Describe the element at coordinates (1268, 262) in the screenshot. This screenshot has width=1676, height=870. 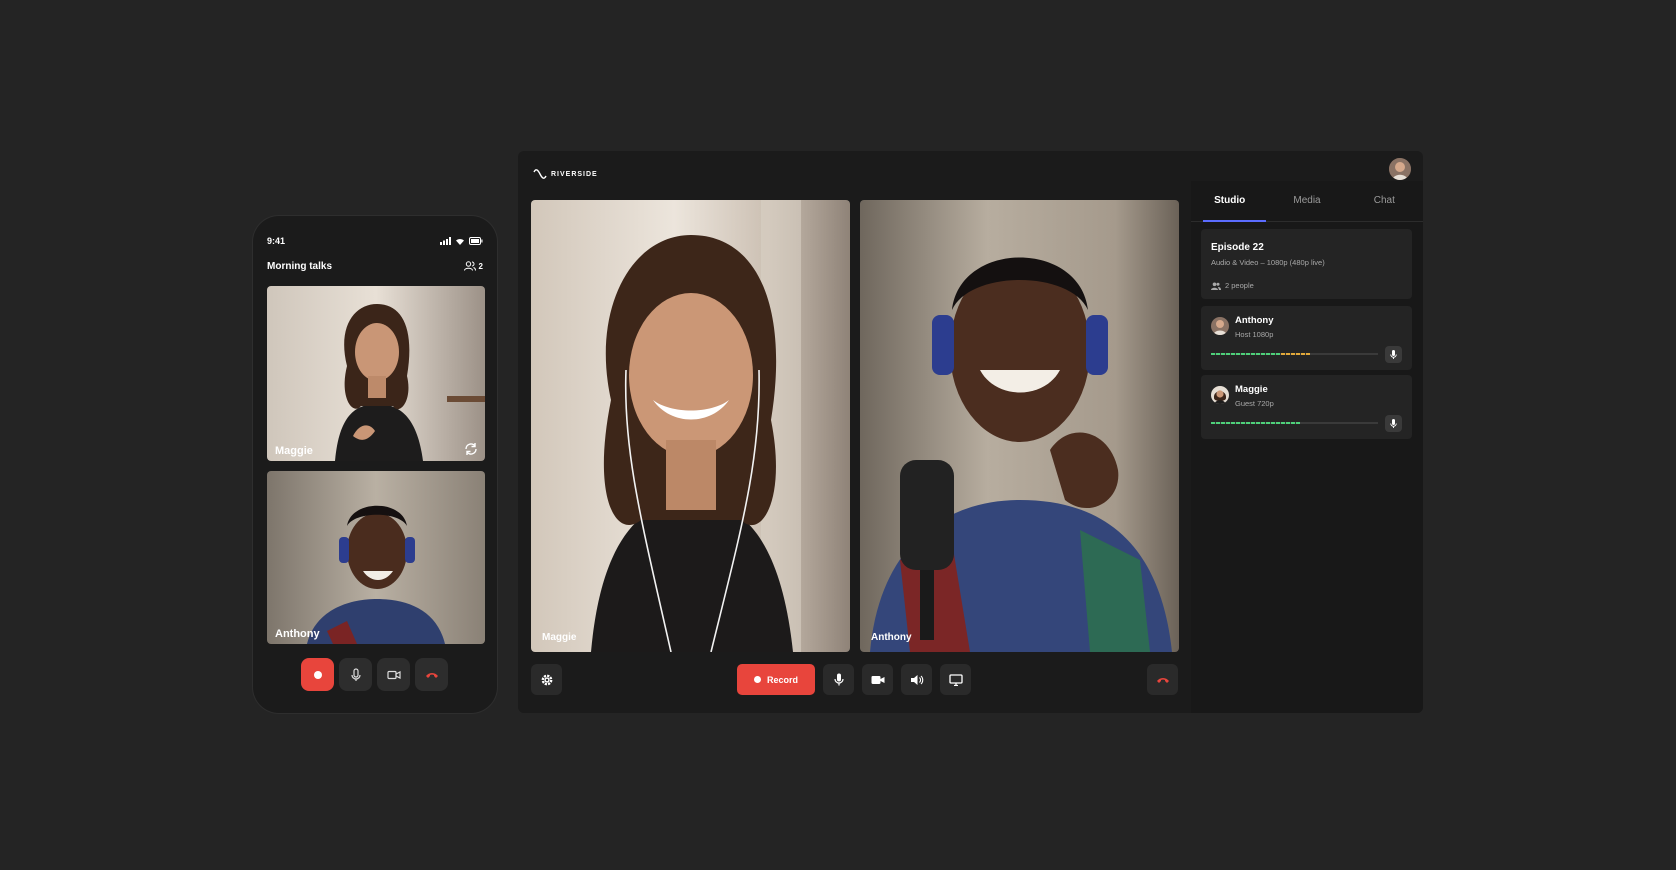
I see `episode-quality: Audio & Video – 1080p (480p live)` at that location.